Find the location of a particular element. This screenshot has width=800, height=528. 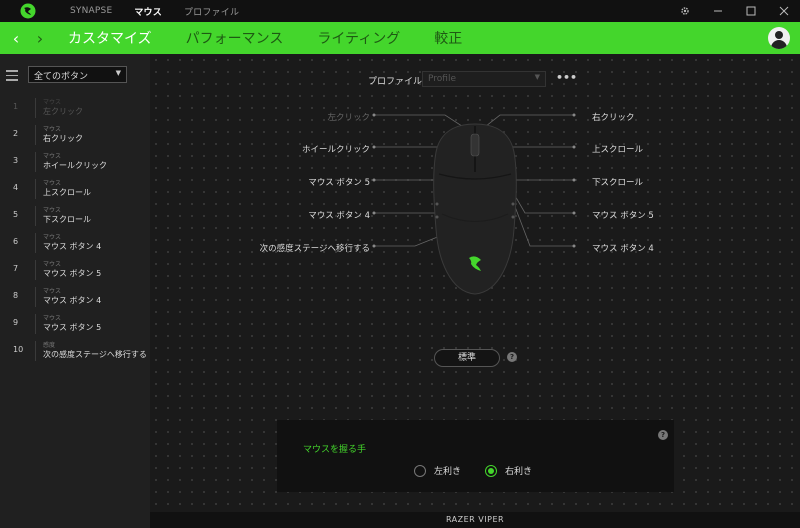

left-mouse-button-5-label: マウス ボタン 5 is located at coordinates (320, 182).